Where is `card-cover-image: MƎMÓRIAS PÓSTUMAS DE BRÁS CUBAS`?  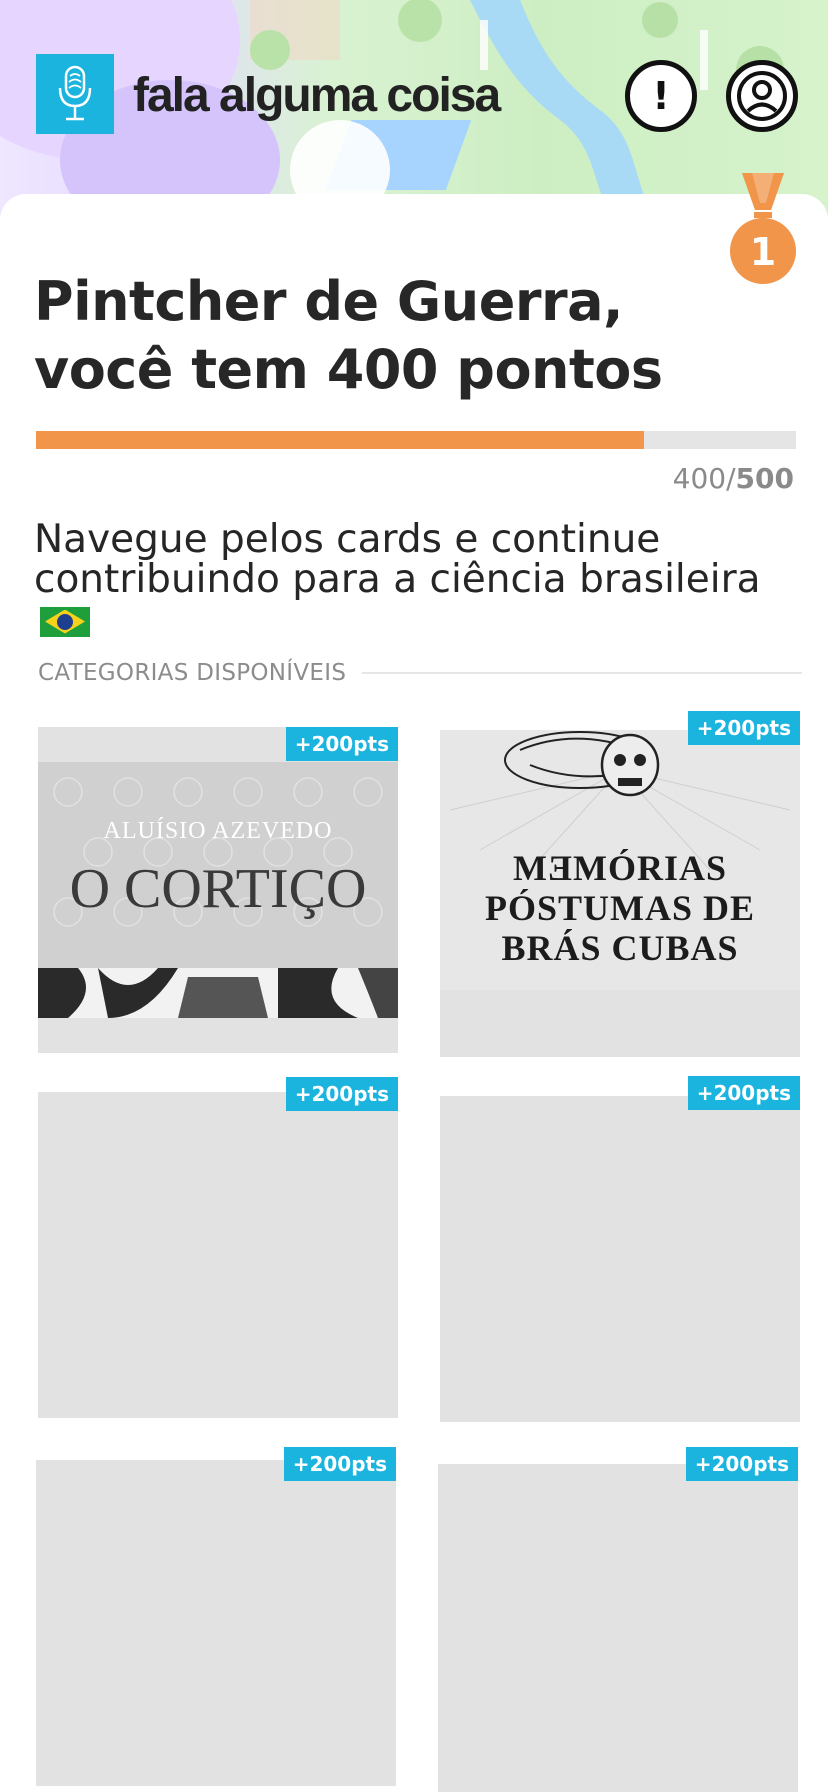
card-cover-image: MƎMÓRIAS PÓSTUMAS DE BRÁS CUBAS is located at coordinates (620, 860).